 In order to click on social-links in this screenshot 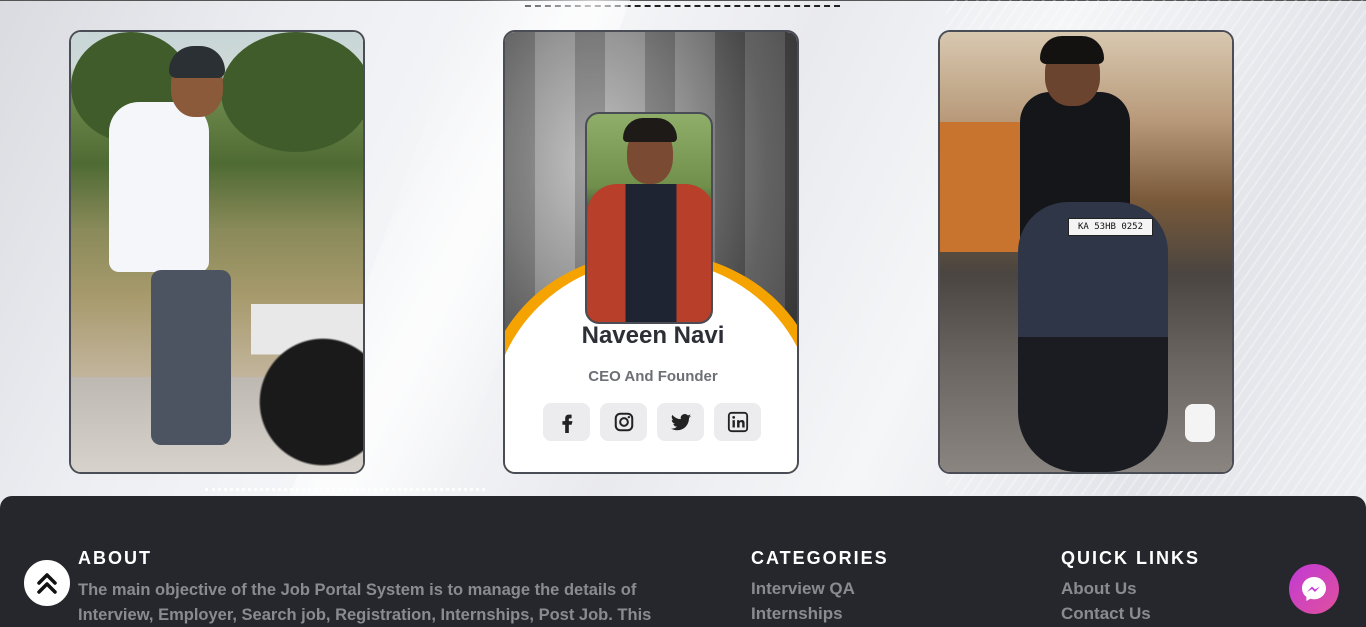, I will do `click(652, 422)`.